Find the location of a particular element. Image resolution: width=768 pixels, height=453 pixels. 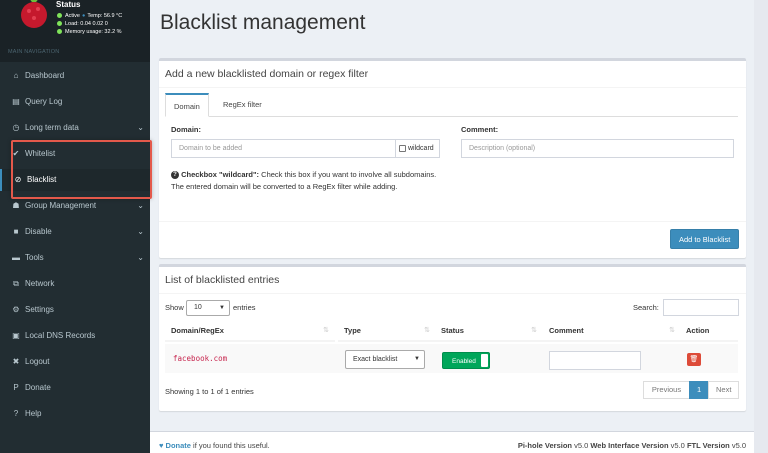

folder-icon: ▬ is located at coordinates (16, 257).